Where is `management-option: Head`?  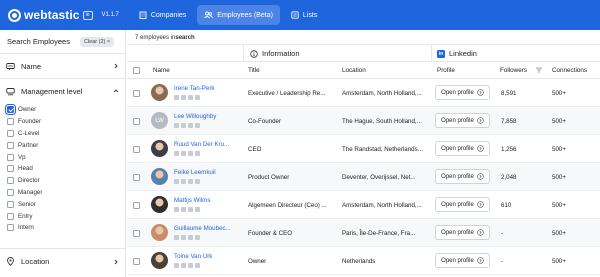
management-option: Head is located at coordinates (62, 169).